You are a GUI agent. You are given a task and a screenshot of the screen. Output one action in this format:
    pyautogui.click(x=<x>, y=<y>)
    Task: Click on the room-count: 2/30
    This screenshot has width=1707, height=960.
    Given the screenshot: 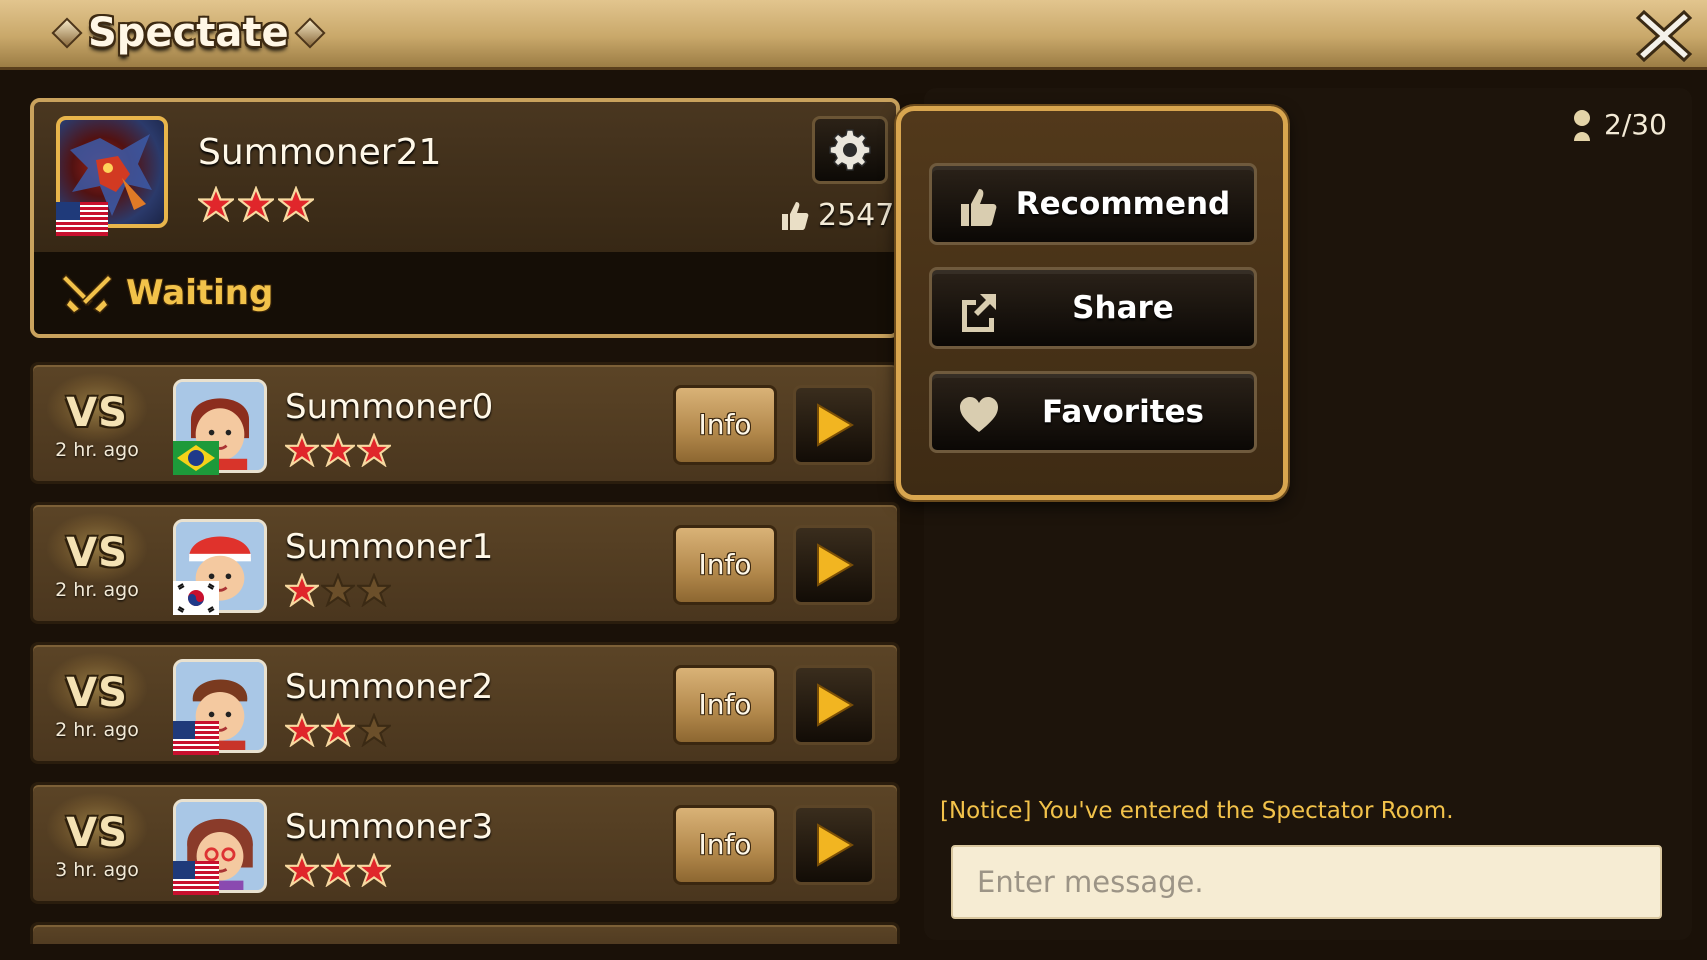 What is the action you would take?
    pyautogui.click(x=1618, y=124)
    